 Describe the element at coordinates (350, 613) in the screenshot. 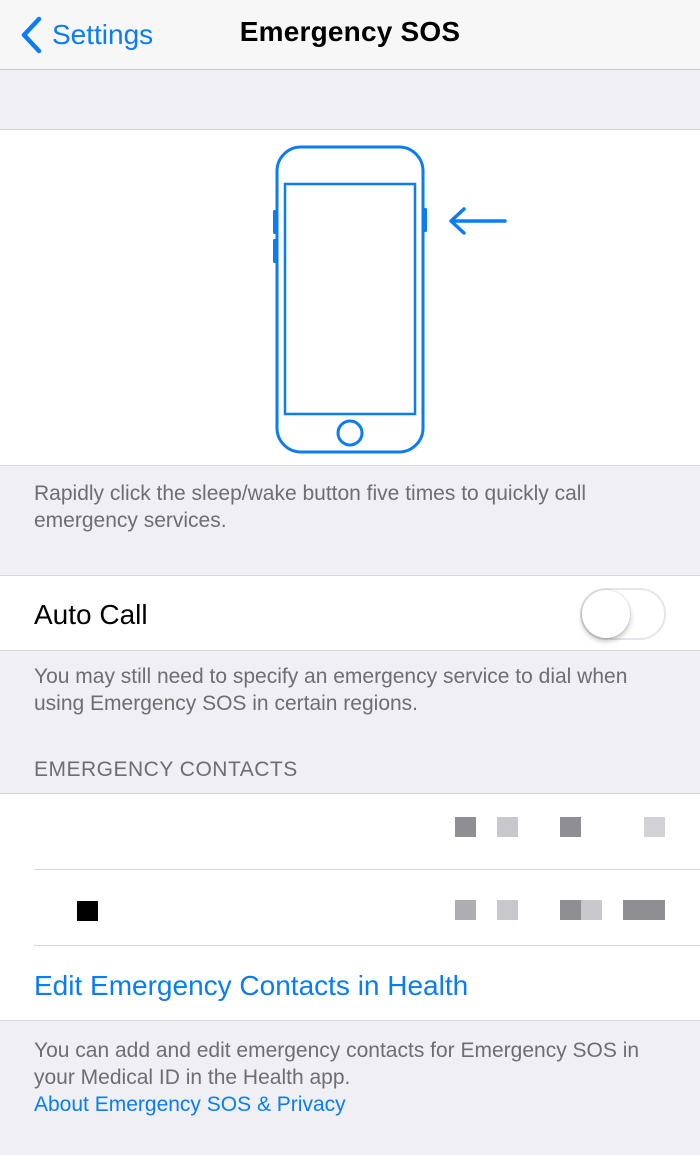

I see `auto-call-row: Auto Call` at that location.